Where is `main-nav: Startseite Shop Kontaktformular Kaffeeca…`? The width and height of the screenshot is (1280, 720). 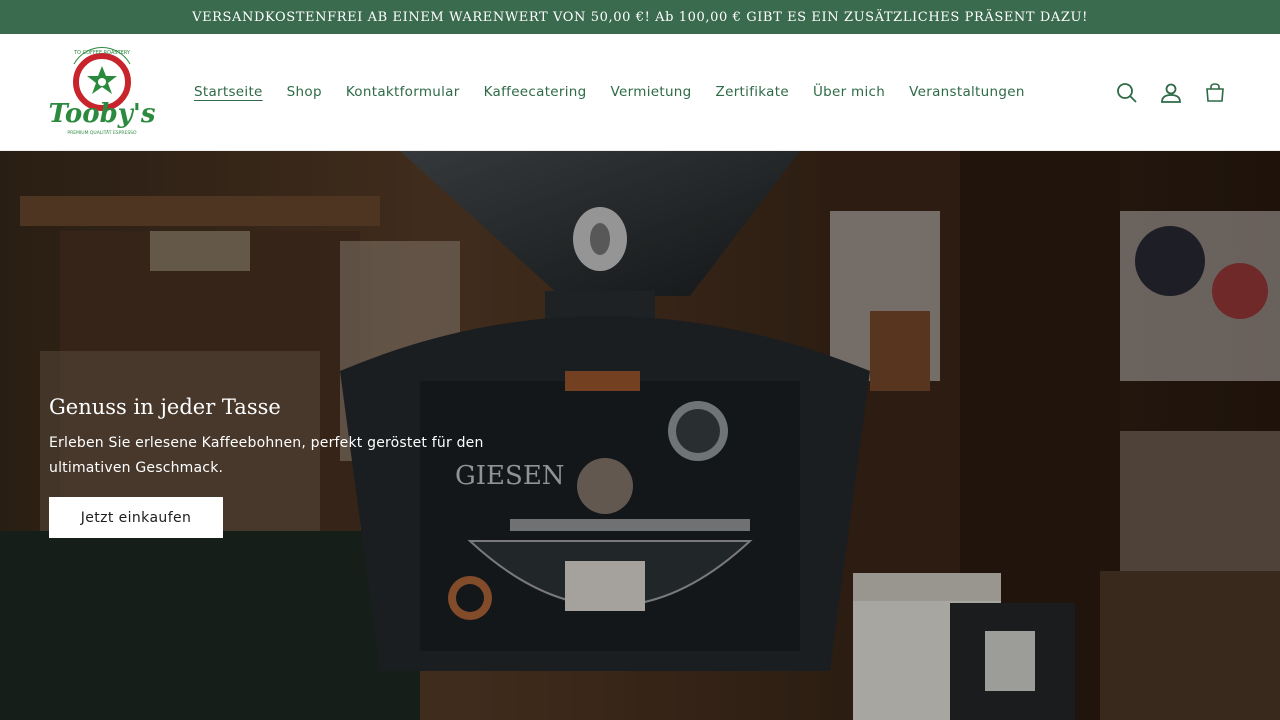
main-nav: Startseite Shop Kontaktformular Kaffeeca… is located at coordinates (621, 92).